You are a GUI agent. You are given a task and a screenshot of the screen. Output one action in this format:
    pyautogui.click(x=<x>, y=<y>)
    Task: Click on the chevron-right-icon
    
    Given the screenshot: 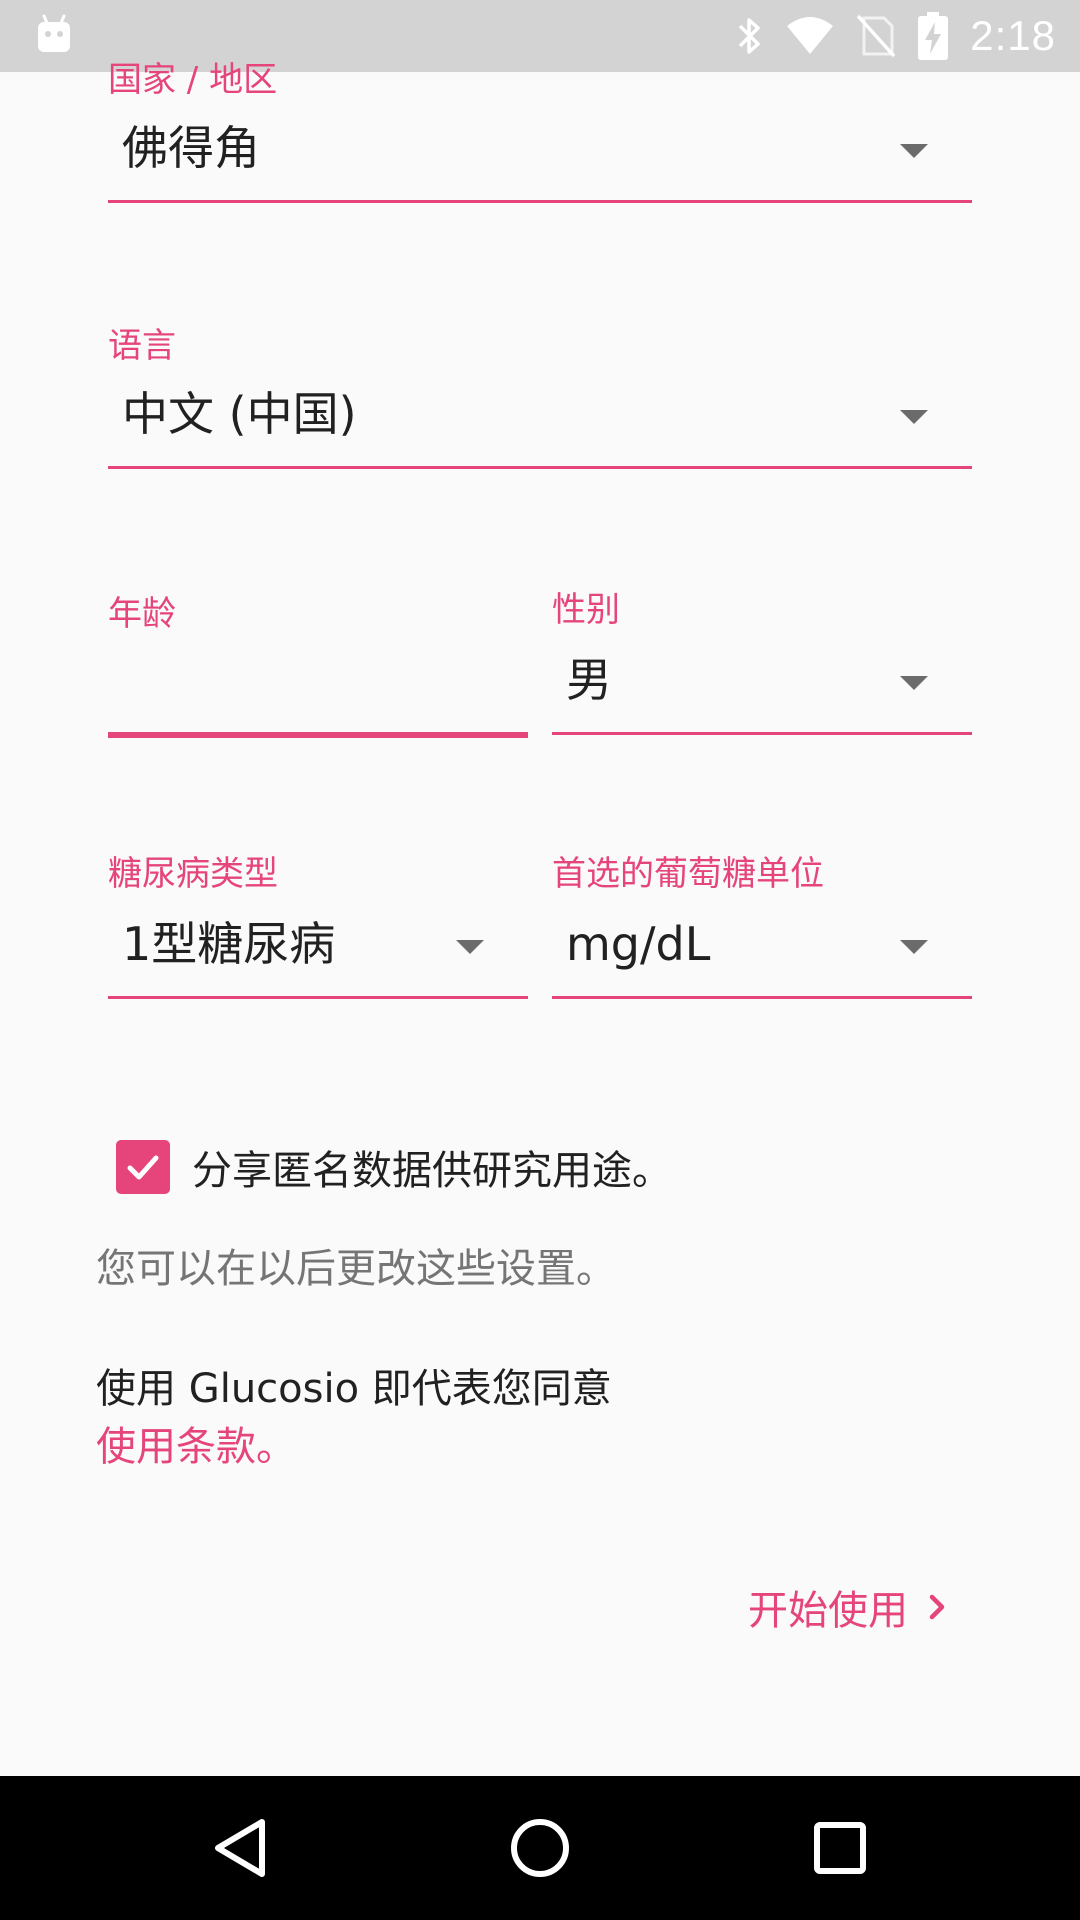 What is the action you would take?
    pyautogui.click(x=937, y=1607)
    